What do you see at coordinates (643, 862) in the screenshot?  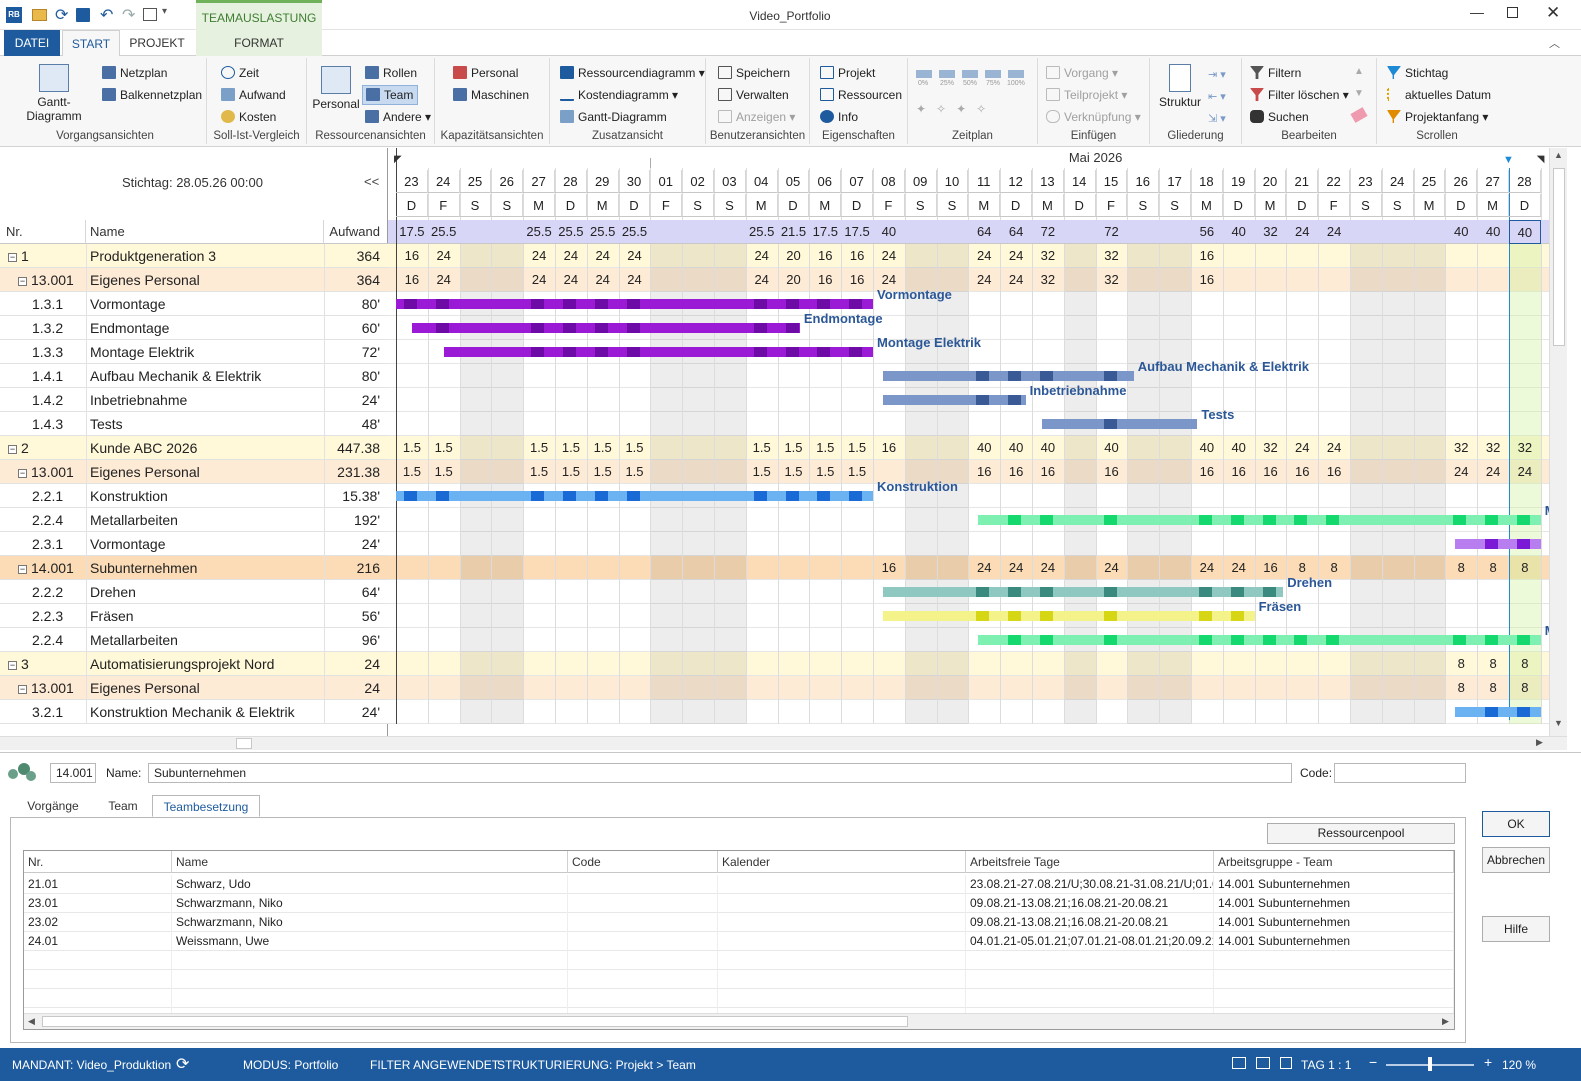 I see `grid-col-header: Code` at bounding box center [643, 862].